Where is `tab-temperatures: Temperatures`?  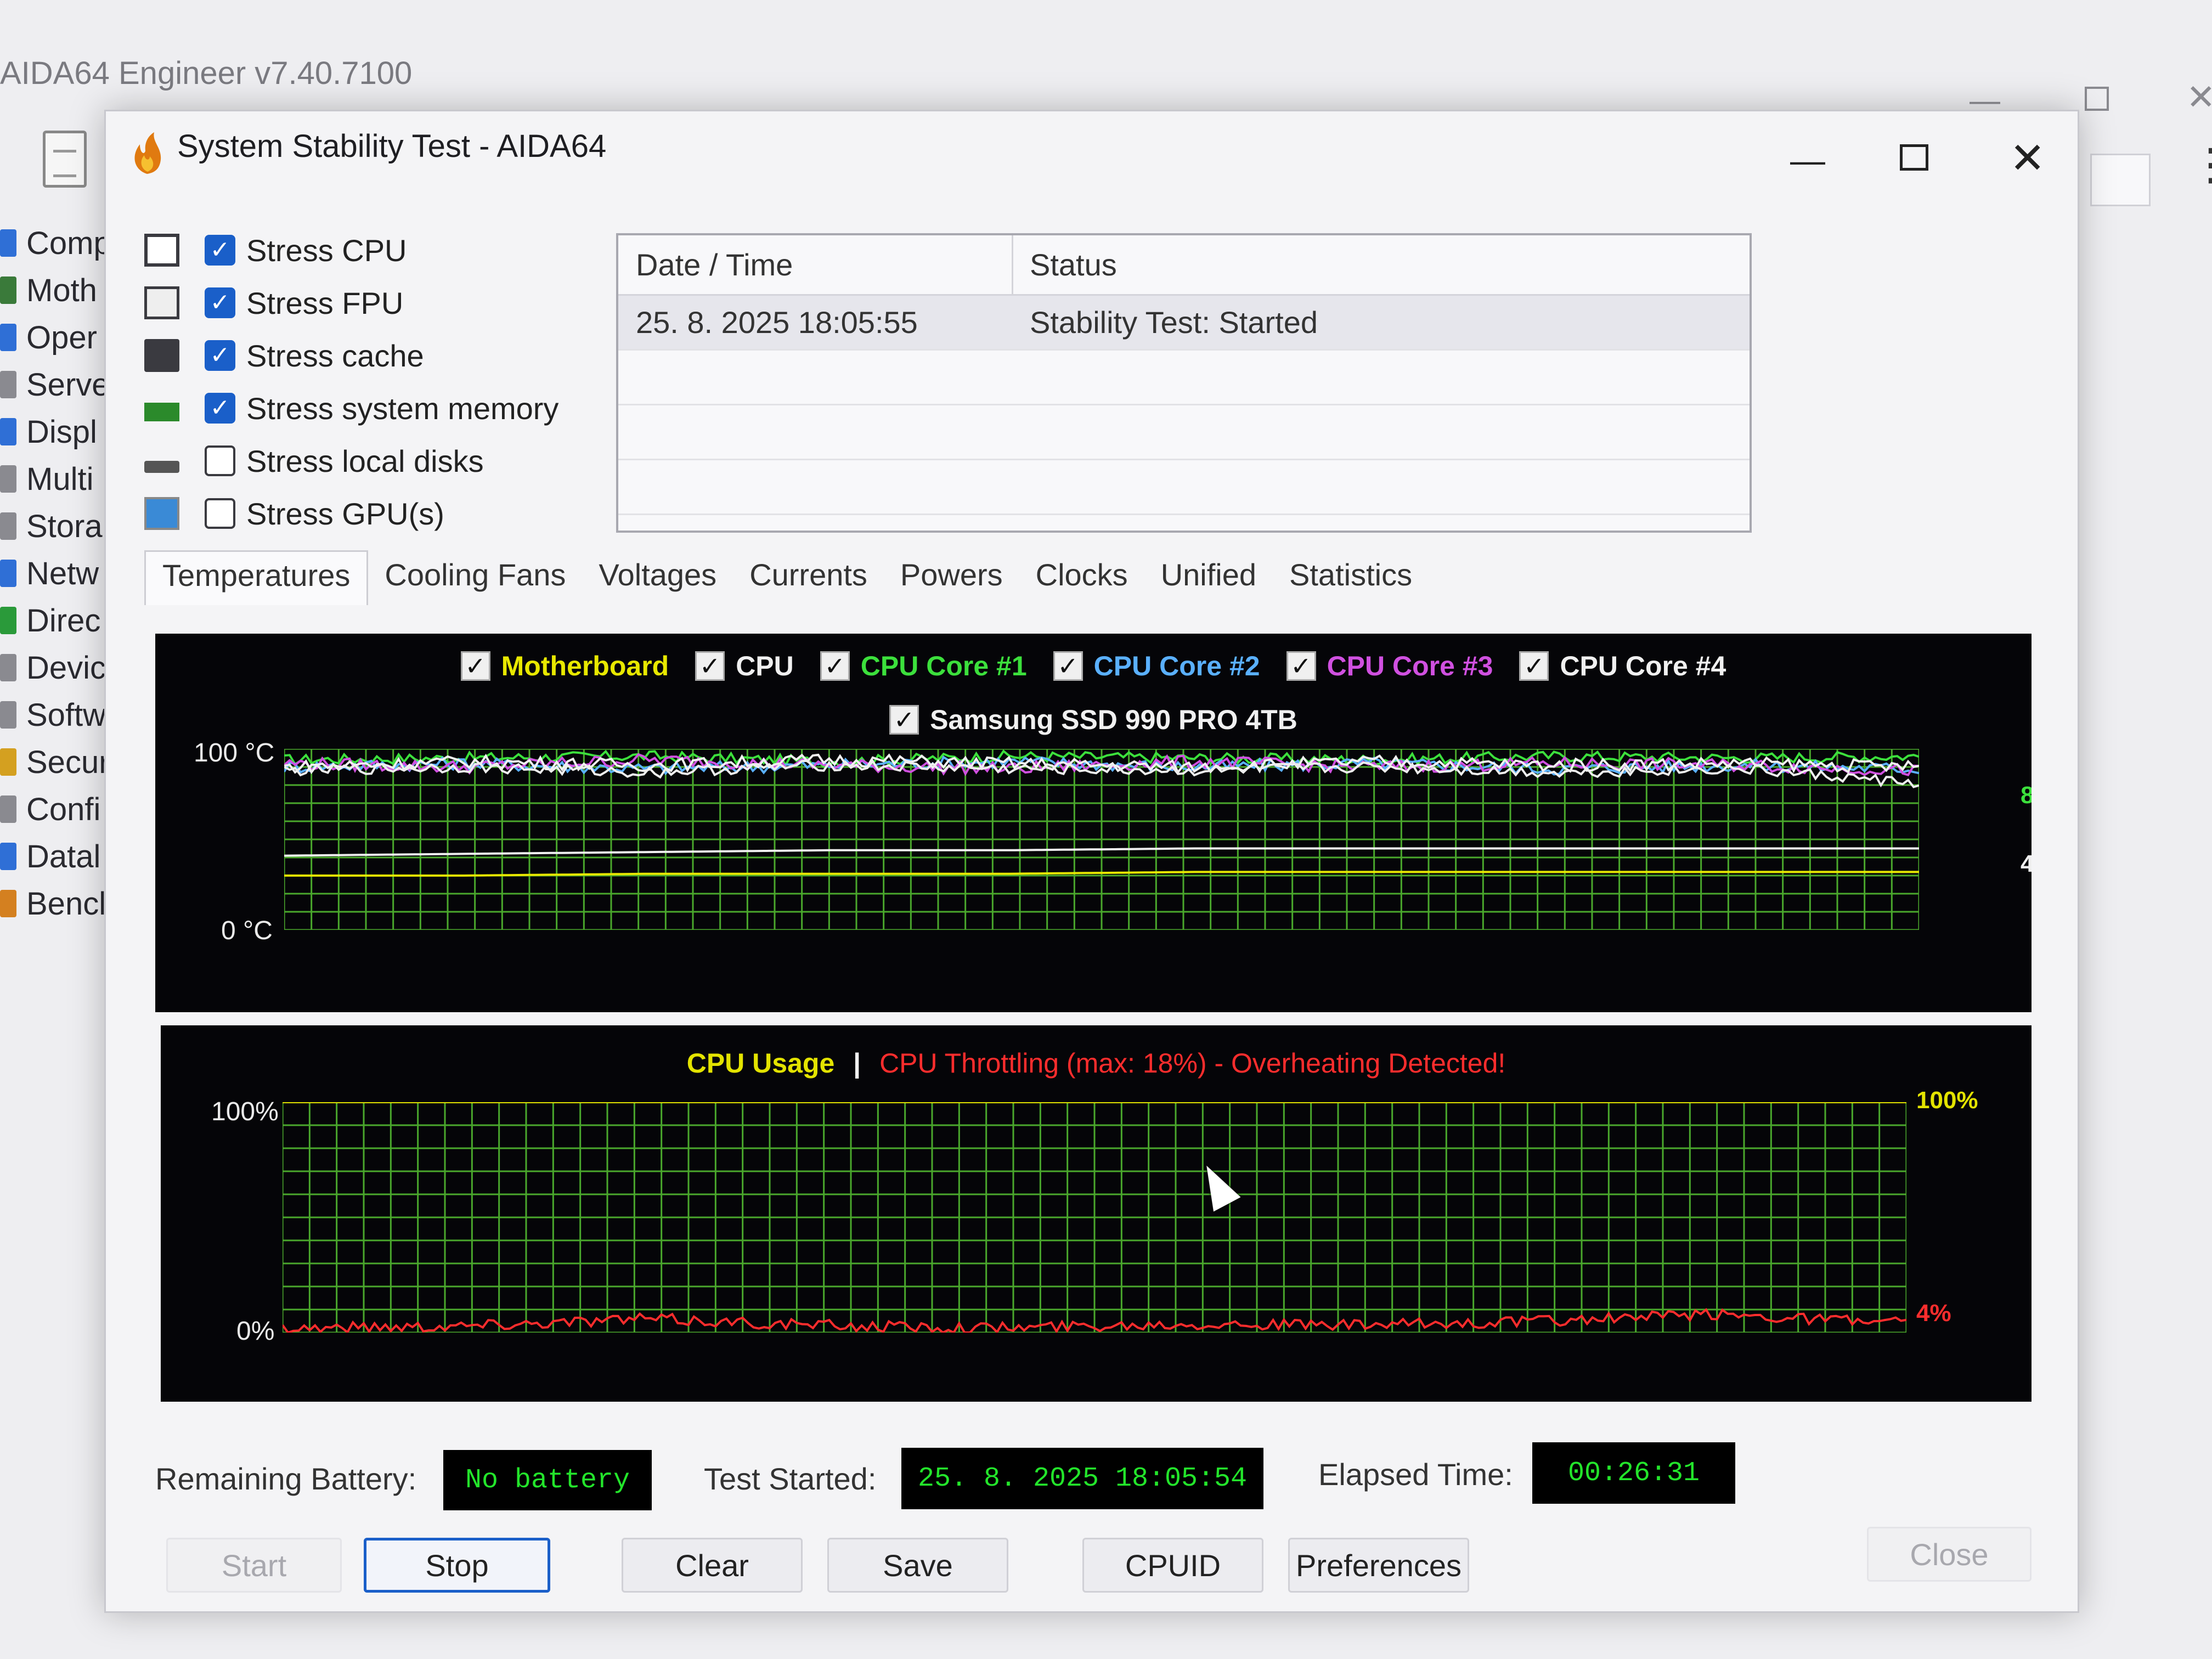 tab-temperatures: Temperatures is located at coordinates (256, 577).